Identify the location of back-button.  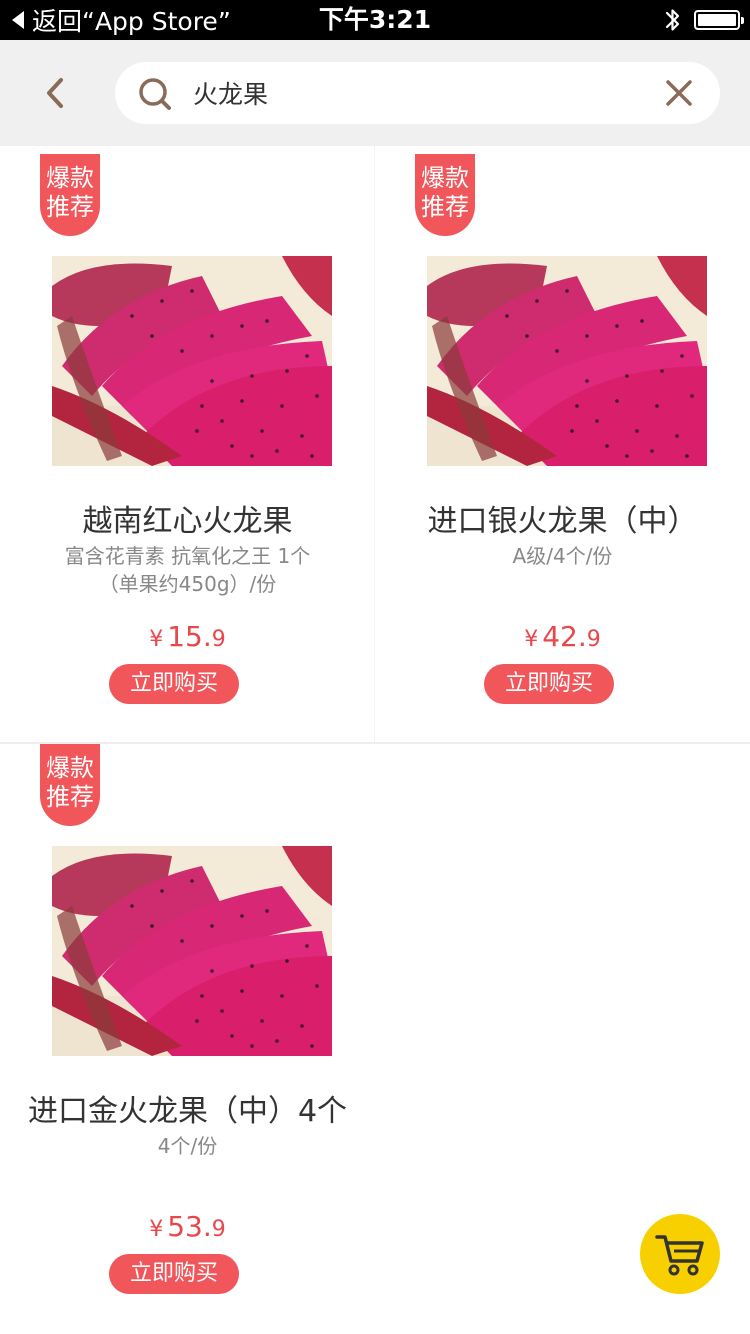
(55, 93).